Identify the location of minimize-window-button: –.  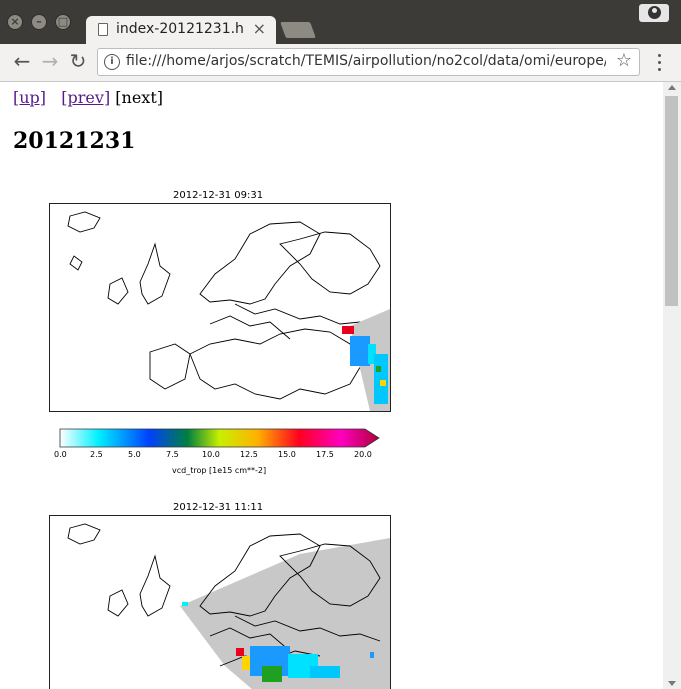
(39, 22).